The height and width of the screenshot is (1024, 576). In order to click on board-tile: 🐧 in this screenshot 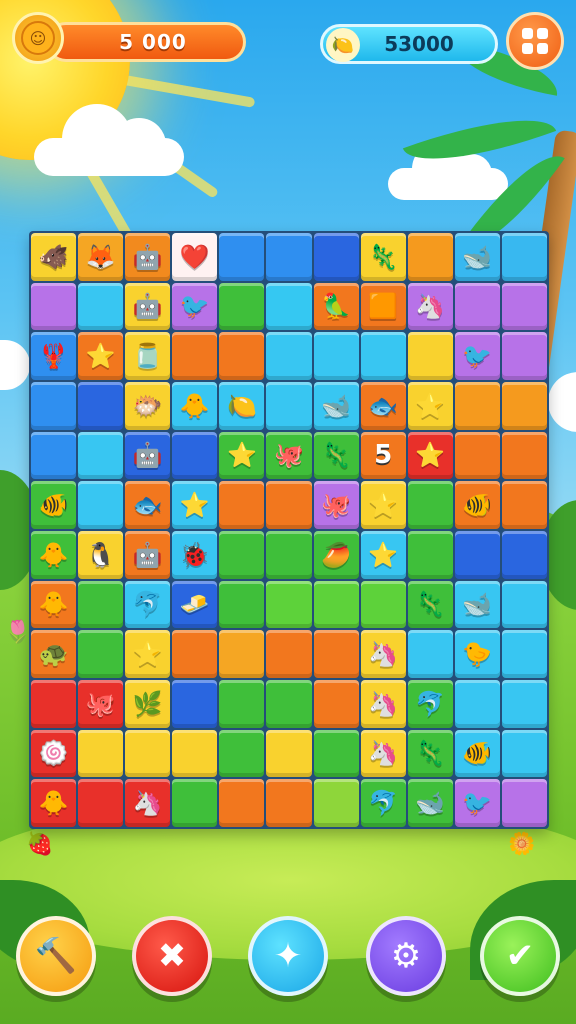, I will do `click(101, 555)`.